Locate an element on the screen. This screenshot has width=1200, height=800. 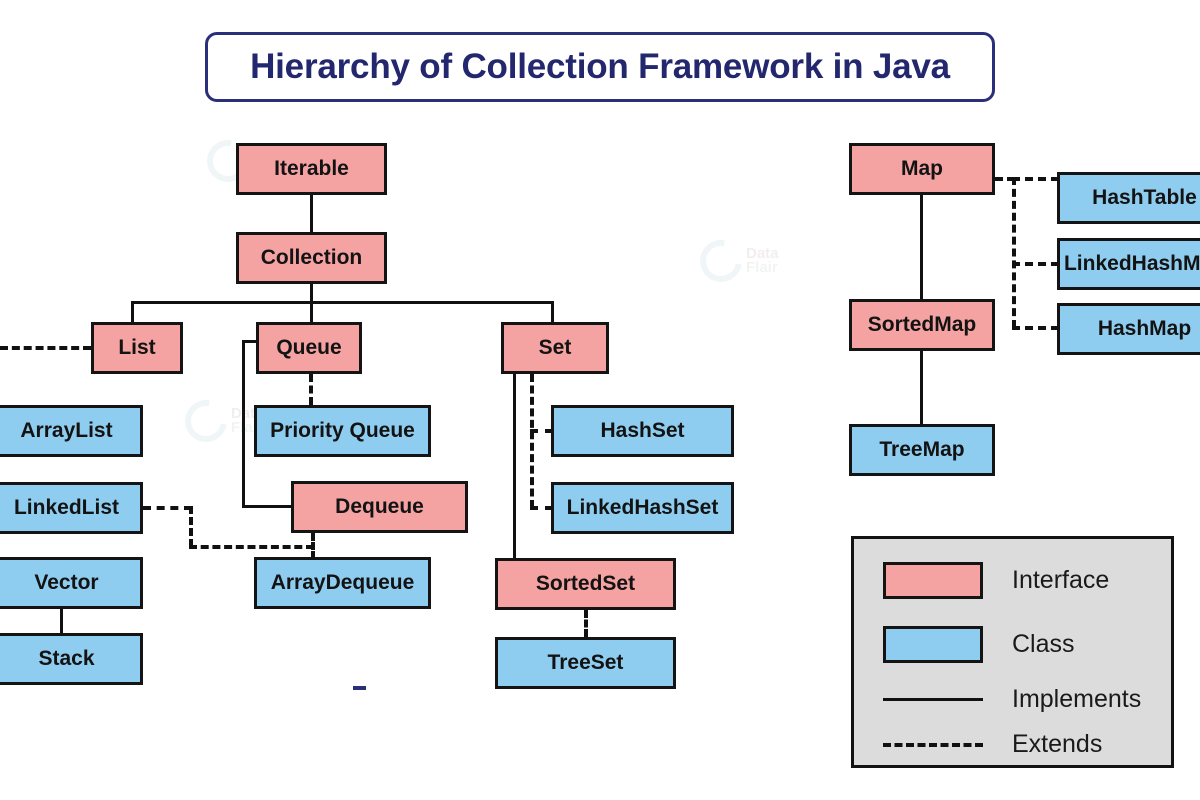
node-map: Map is located at coordinates (922, 169).